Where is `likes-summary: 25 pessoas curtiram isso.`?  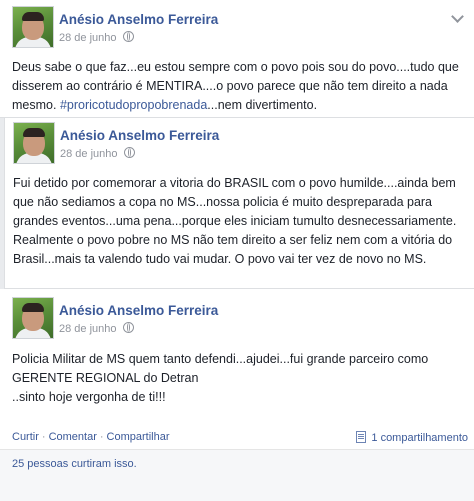 likes-summary: 25 pessoas curtiram isso. is located at coordinates (237, 475).